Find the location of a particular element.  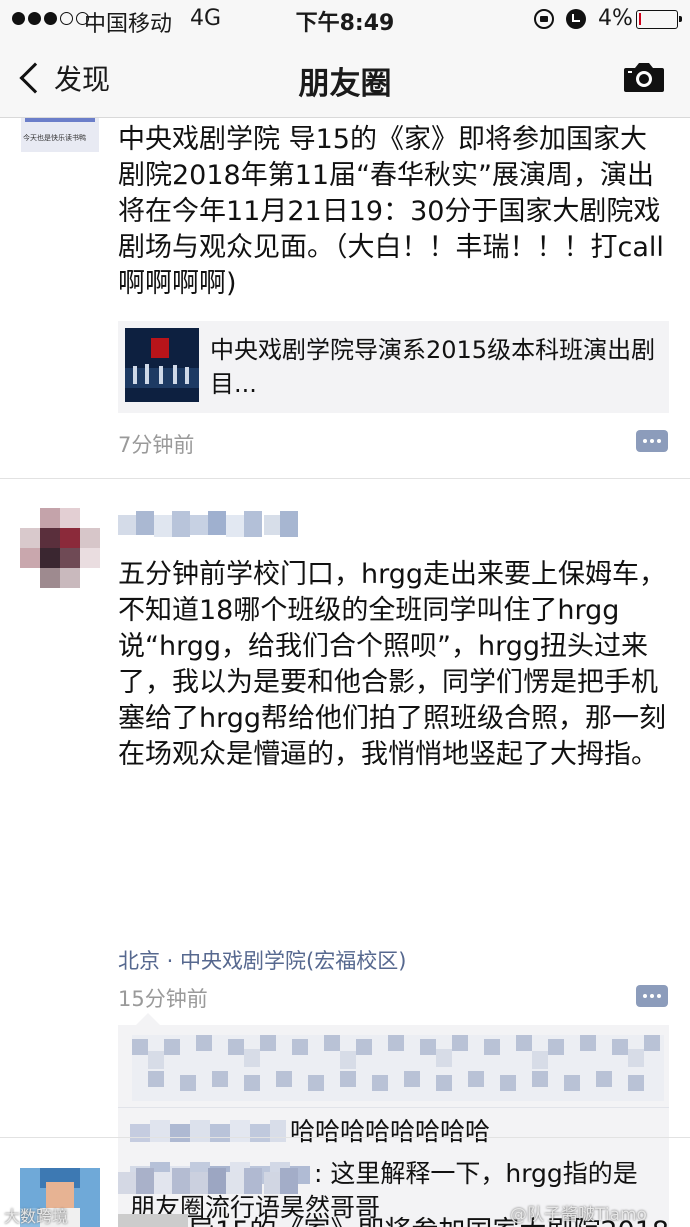

comments-divider is located at coordinates (393, 1107).